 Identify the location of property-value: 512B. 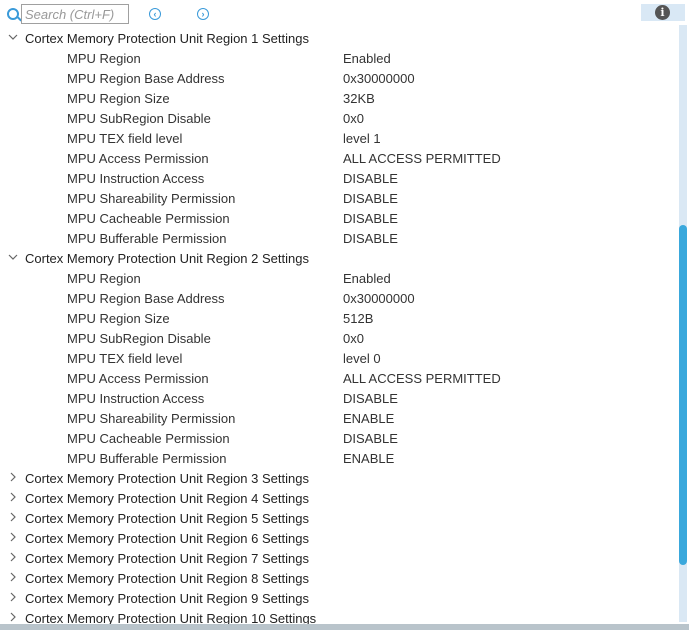
(358, 319).